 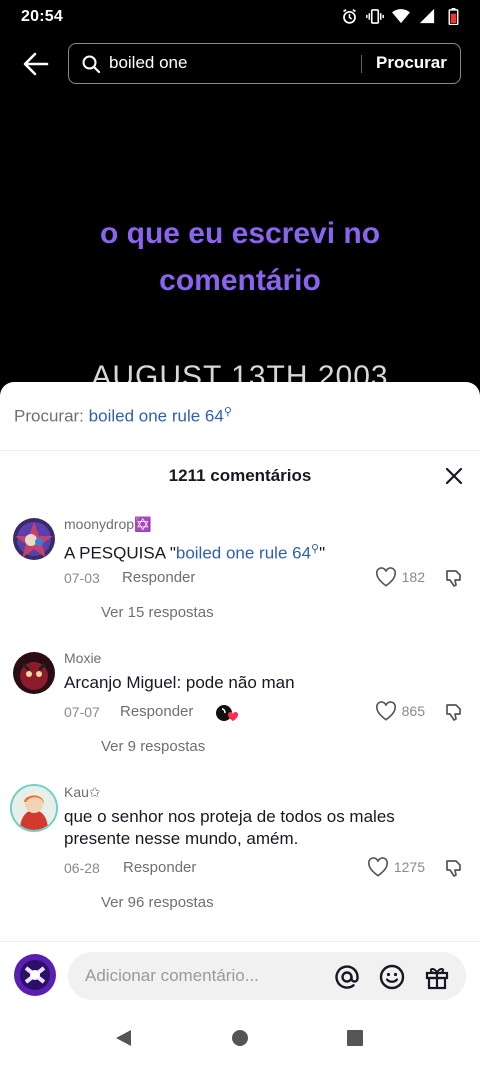 I want to click on search-bar: boiled one Procurar, so click(x=264, y=63).